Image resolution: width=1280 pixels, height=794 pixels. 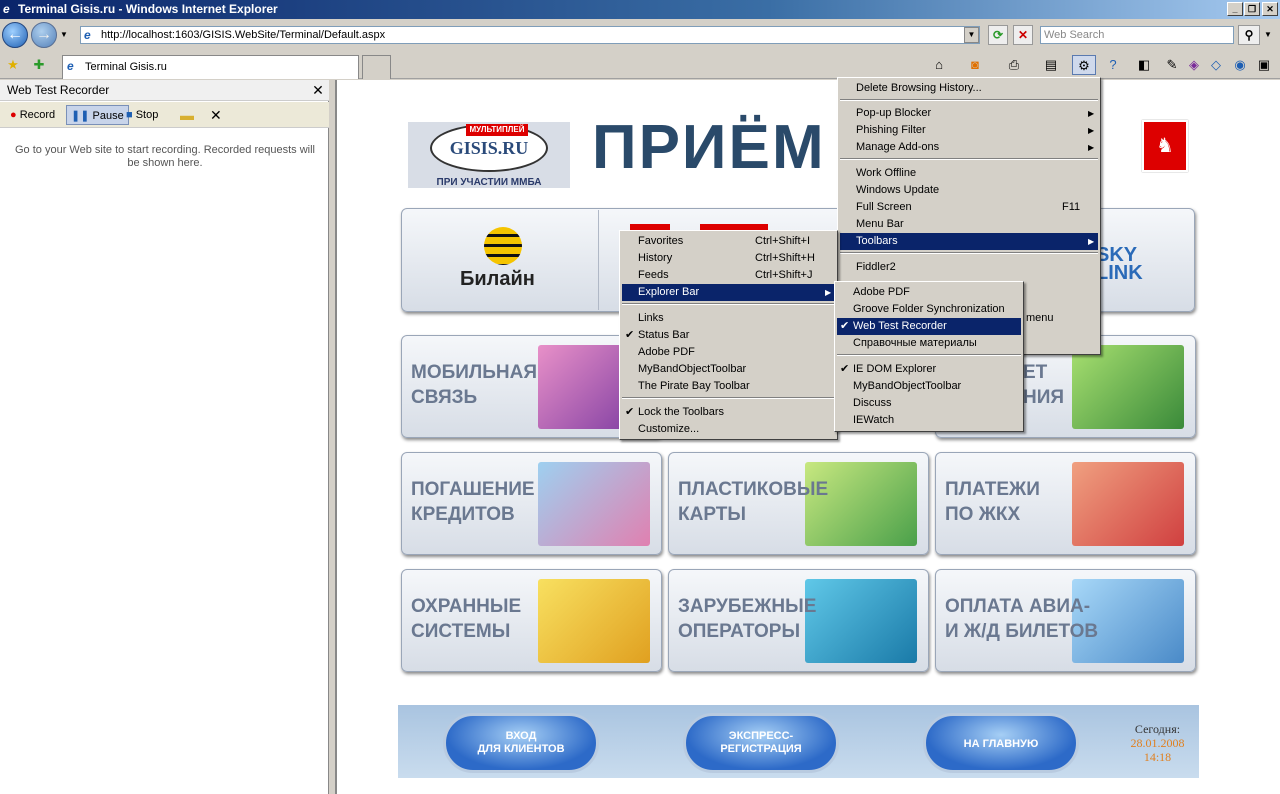 What do you see at coordinates (1044, 385) in the screenshot?
I see `tile-internet-label: ЕТ НИЯ` at bounding box center [1044, 385].